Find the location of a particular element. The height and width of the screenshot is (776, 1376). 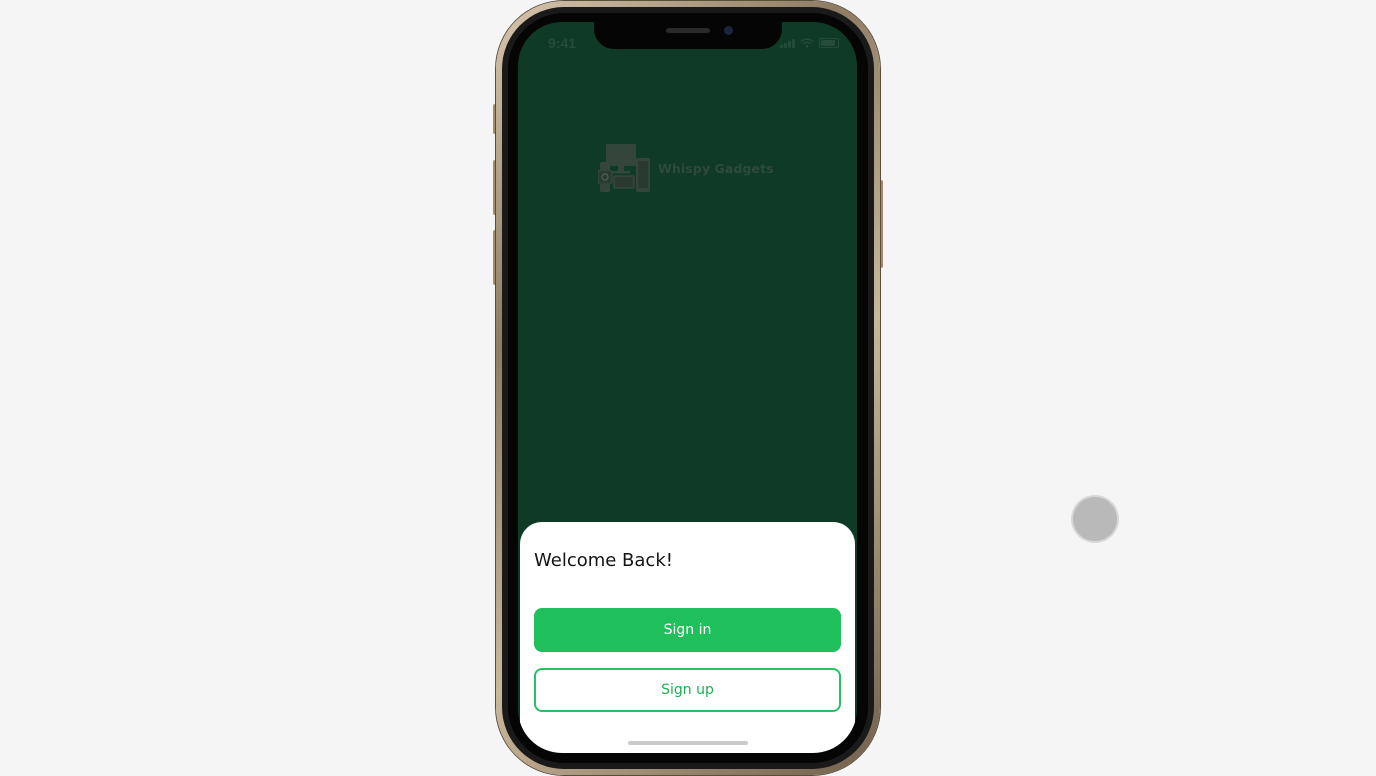

status-icons is located at coordinates (809, 43).